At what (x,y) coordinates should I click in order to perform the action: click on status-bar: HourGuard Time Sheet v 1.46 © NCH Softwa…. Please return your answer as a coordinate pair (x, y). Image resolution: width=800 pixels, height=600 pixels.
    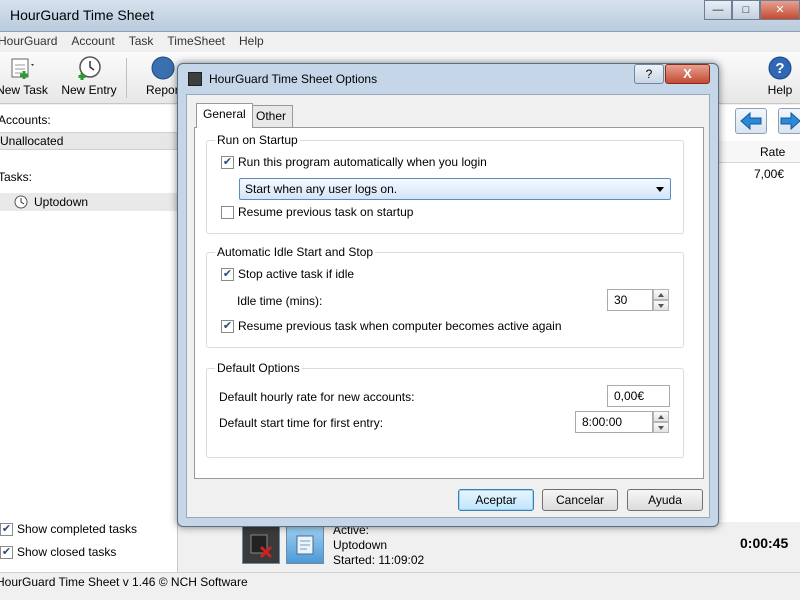
    Looking at the image, I should click on (400, 582).